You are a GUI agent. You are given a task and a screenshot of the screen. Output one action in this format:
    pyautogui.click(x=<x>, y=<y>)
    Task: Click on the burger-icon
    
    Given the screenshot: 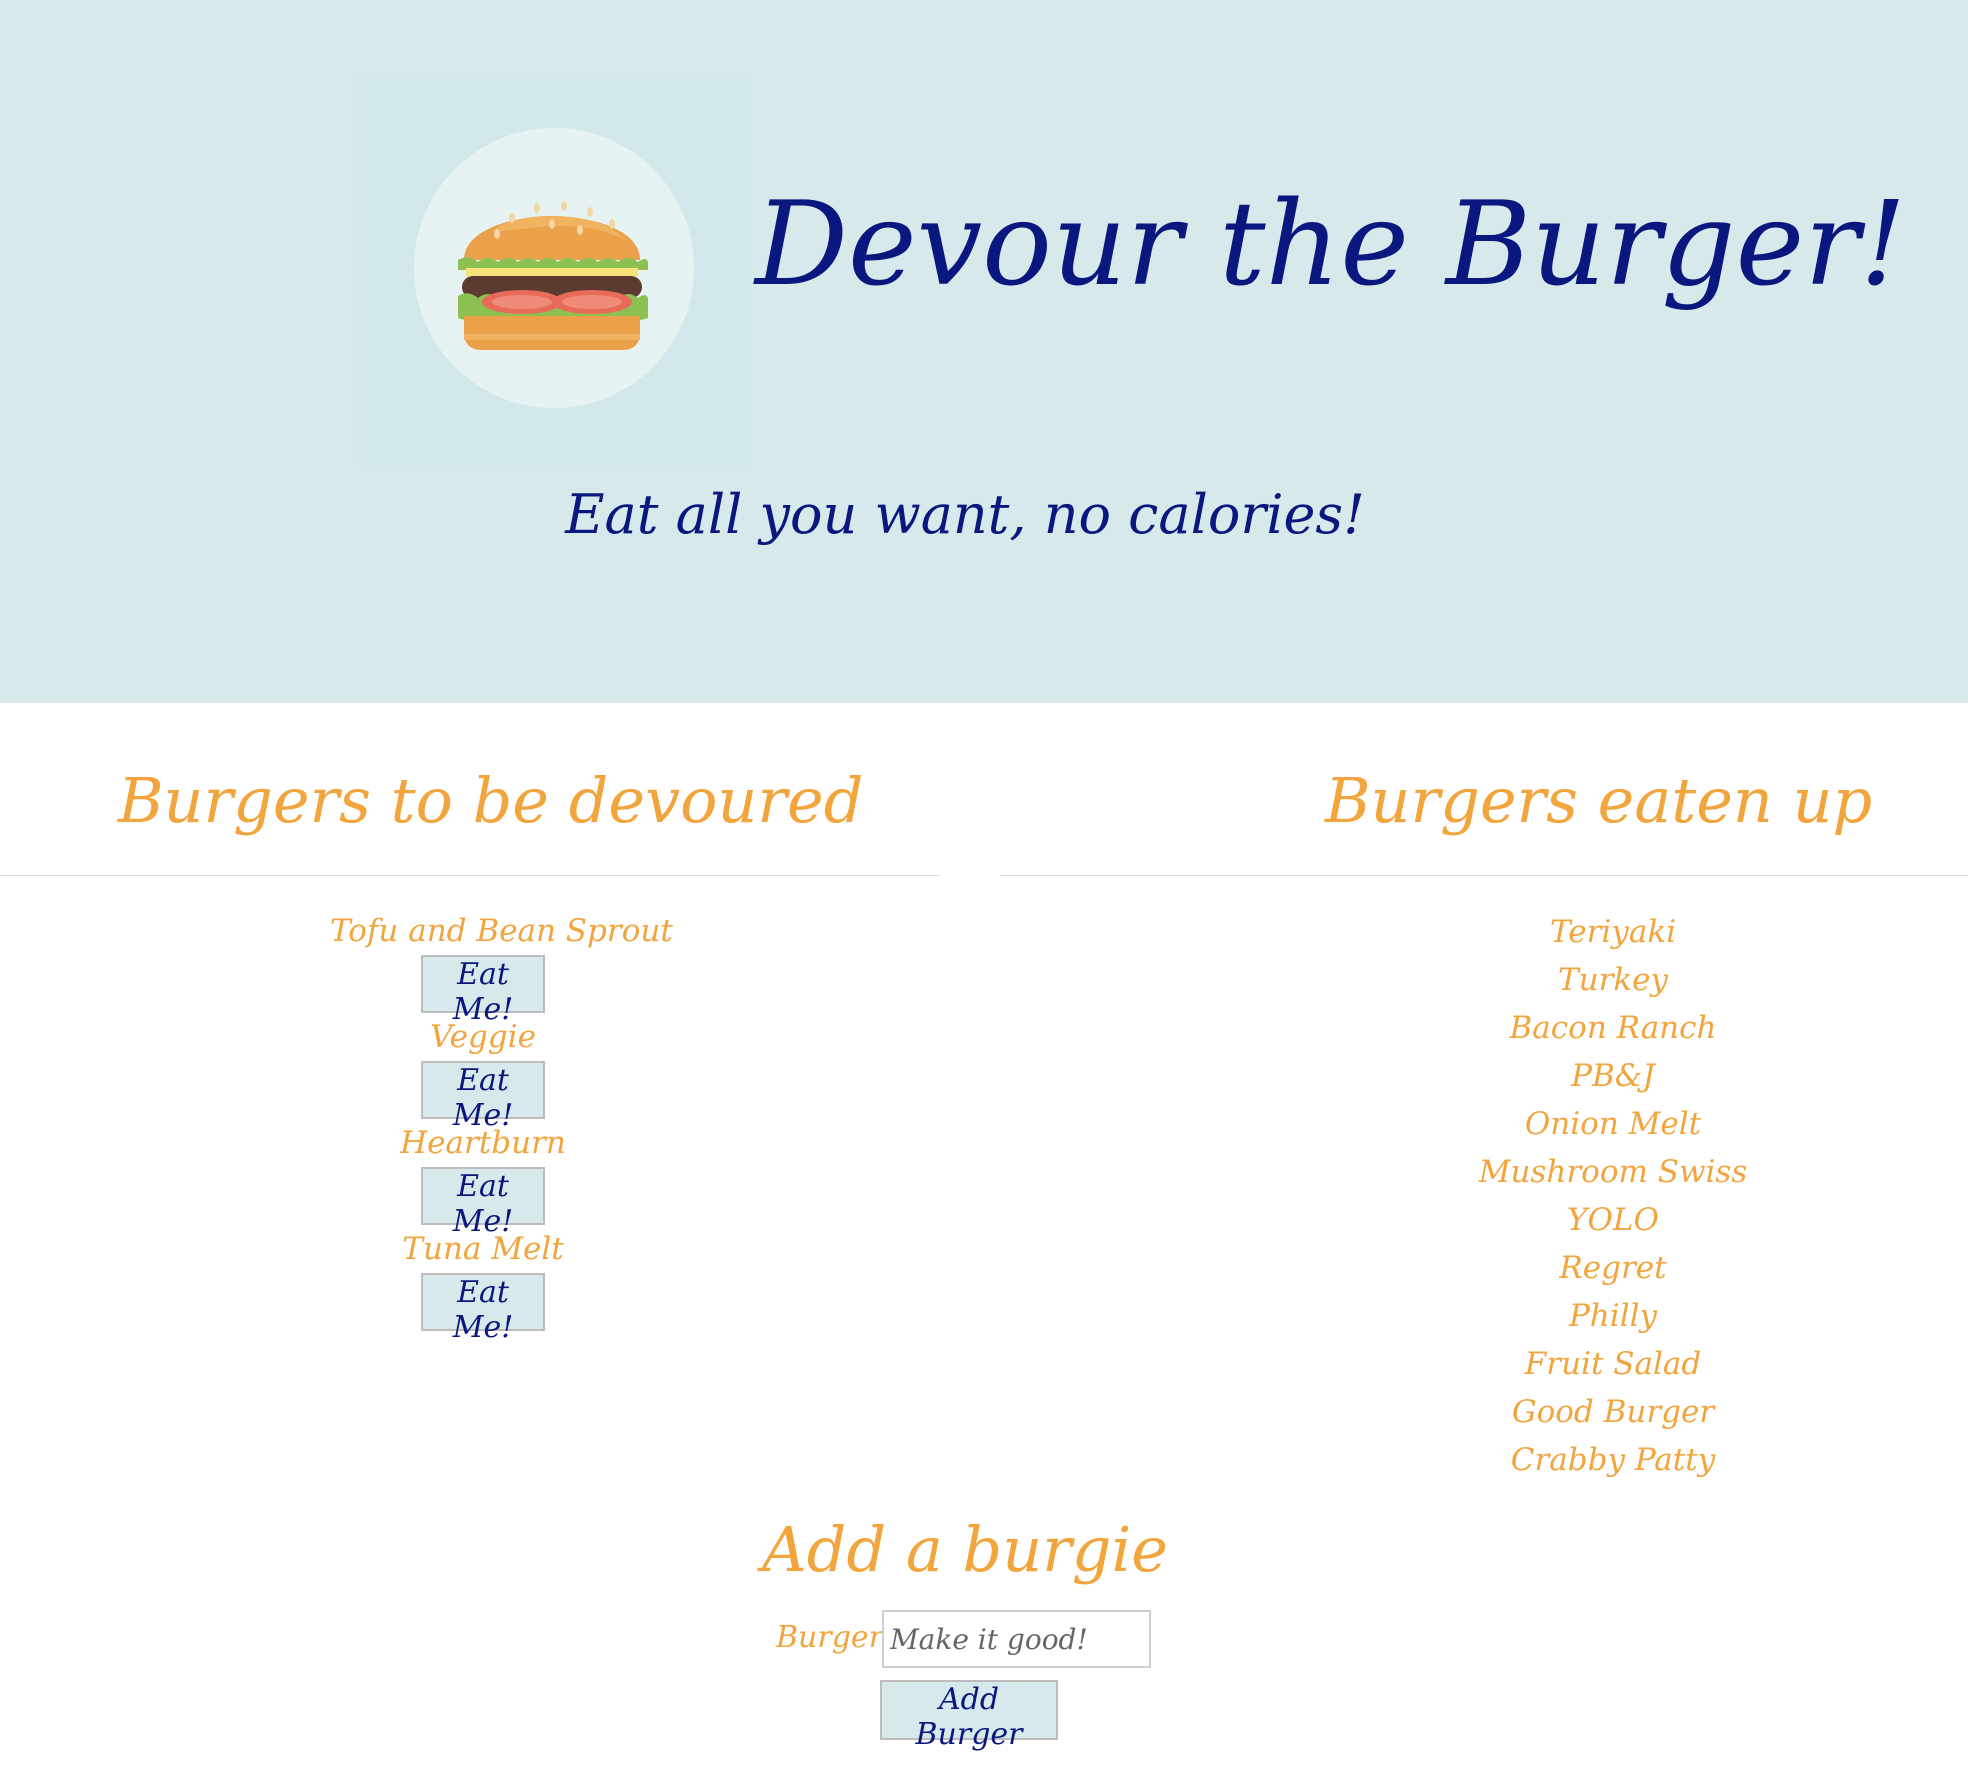 What is the action you would take?
    pyautogui.click(x=553, y=275)
    